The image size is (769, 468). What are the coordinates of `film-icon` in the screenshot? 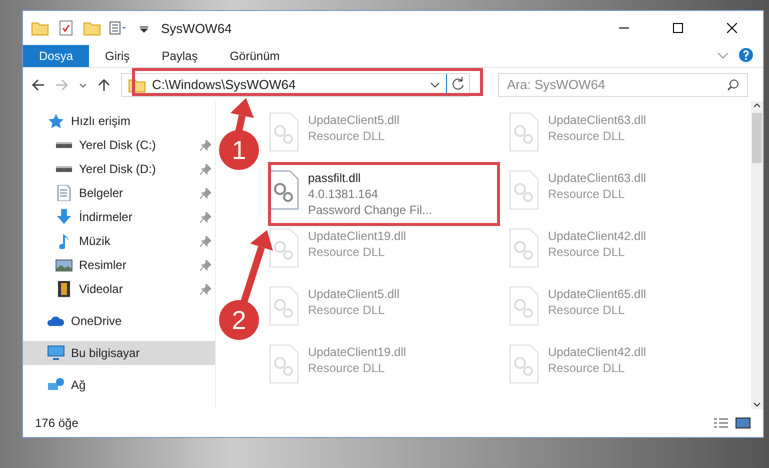 It's located at (64, 289).